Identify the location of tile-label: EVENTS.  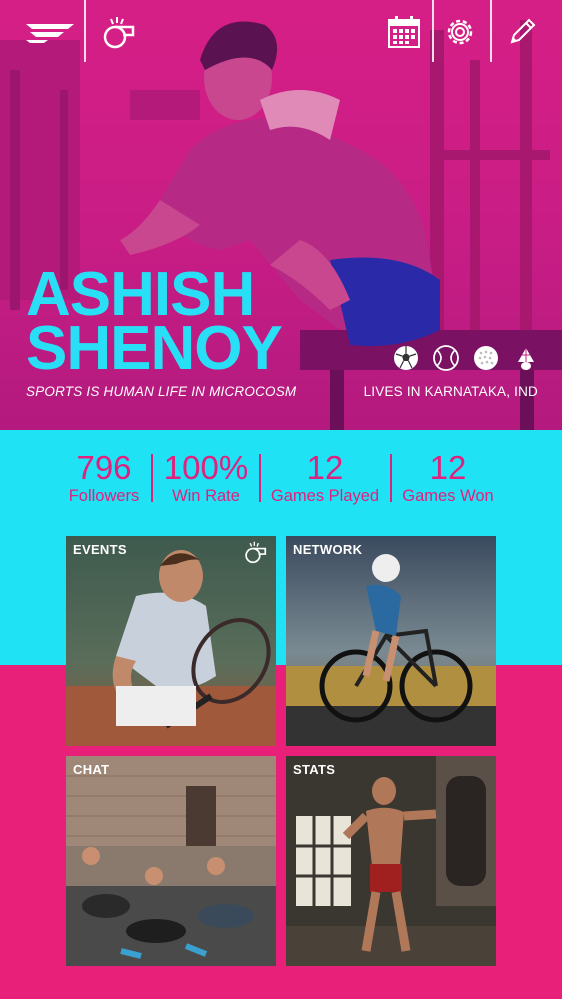
(100, 549).